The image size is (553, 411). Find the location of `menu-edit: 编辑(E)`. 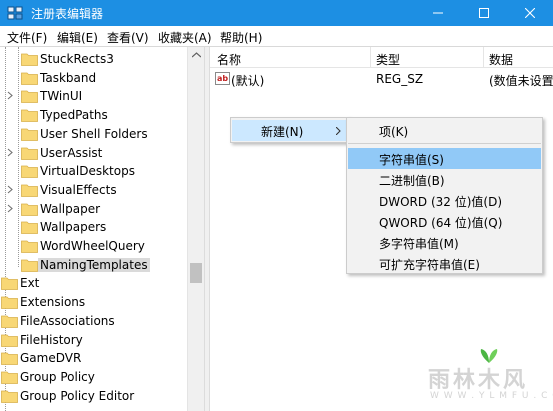

menu-edit: 编辑(E) is located at coordinates (77, 37).